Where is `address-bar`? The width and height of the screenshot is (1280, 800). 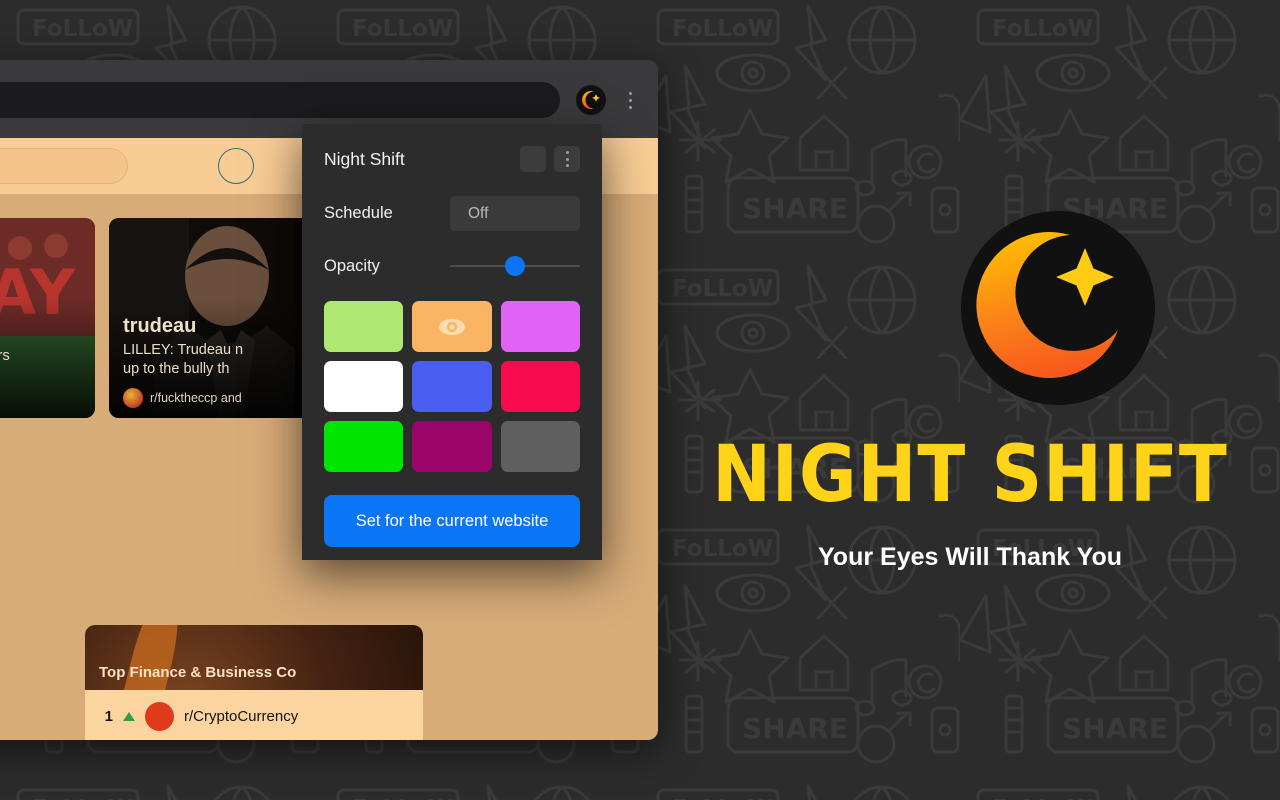
address-bar is located at coordinates (280, 100).